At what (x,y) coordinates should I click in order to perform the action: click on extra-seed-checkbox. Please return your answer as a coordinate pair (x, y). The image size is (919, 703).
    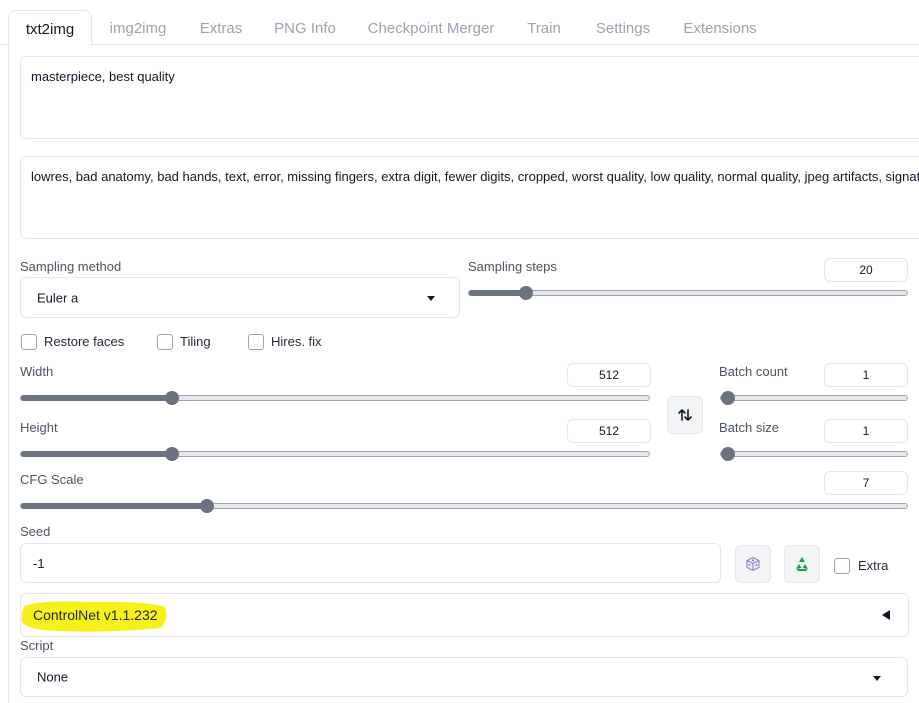
    Looking at the image, I should click on (842, 566).